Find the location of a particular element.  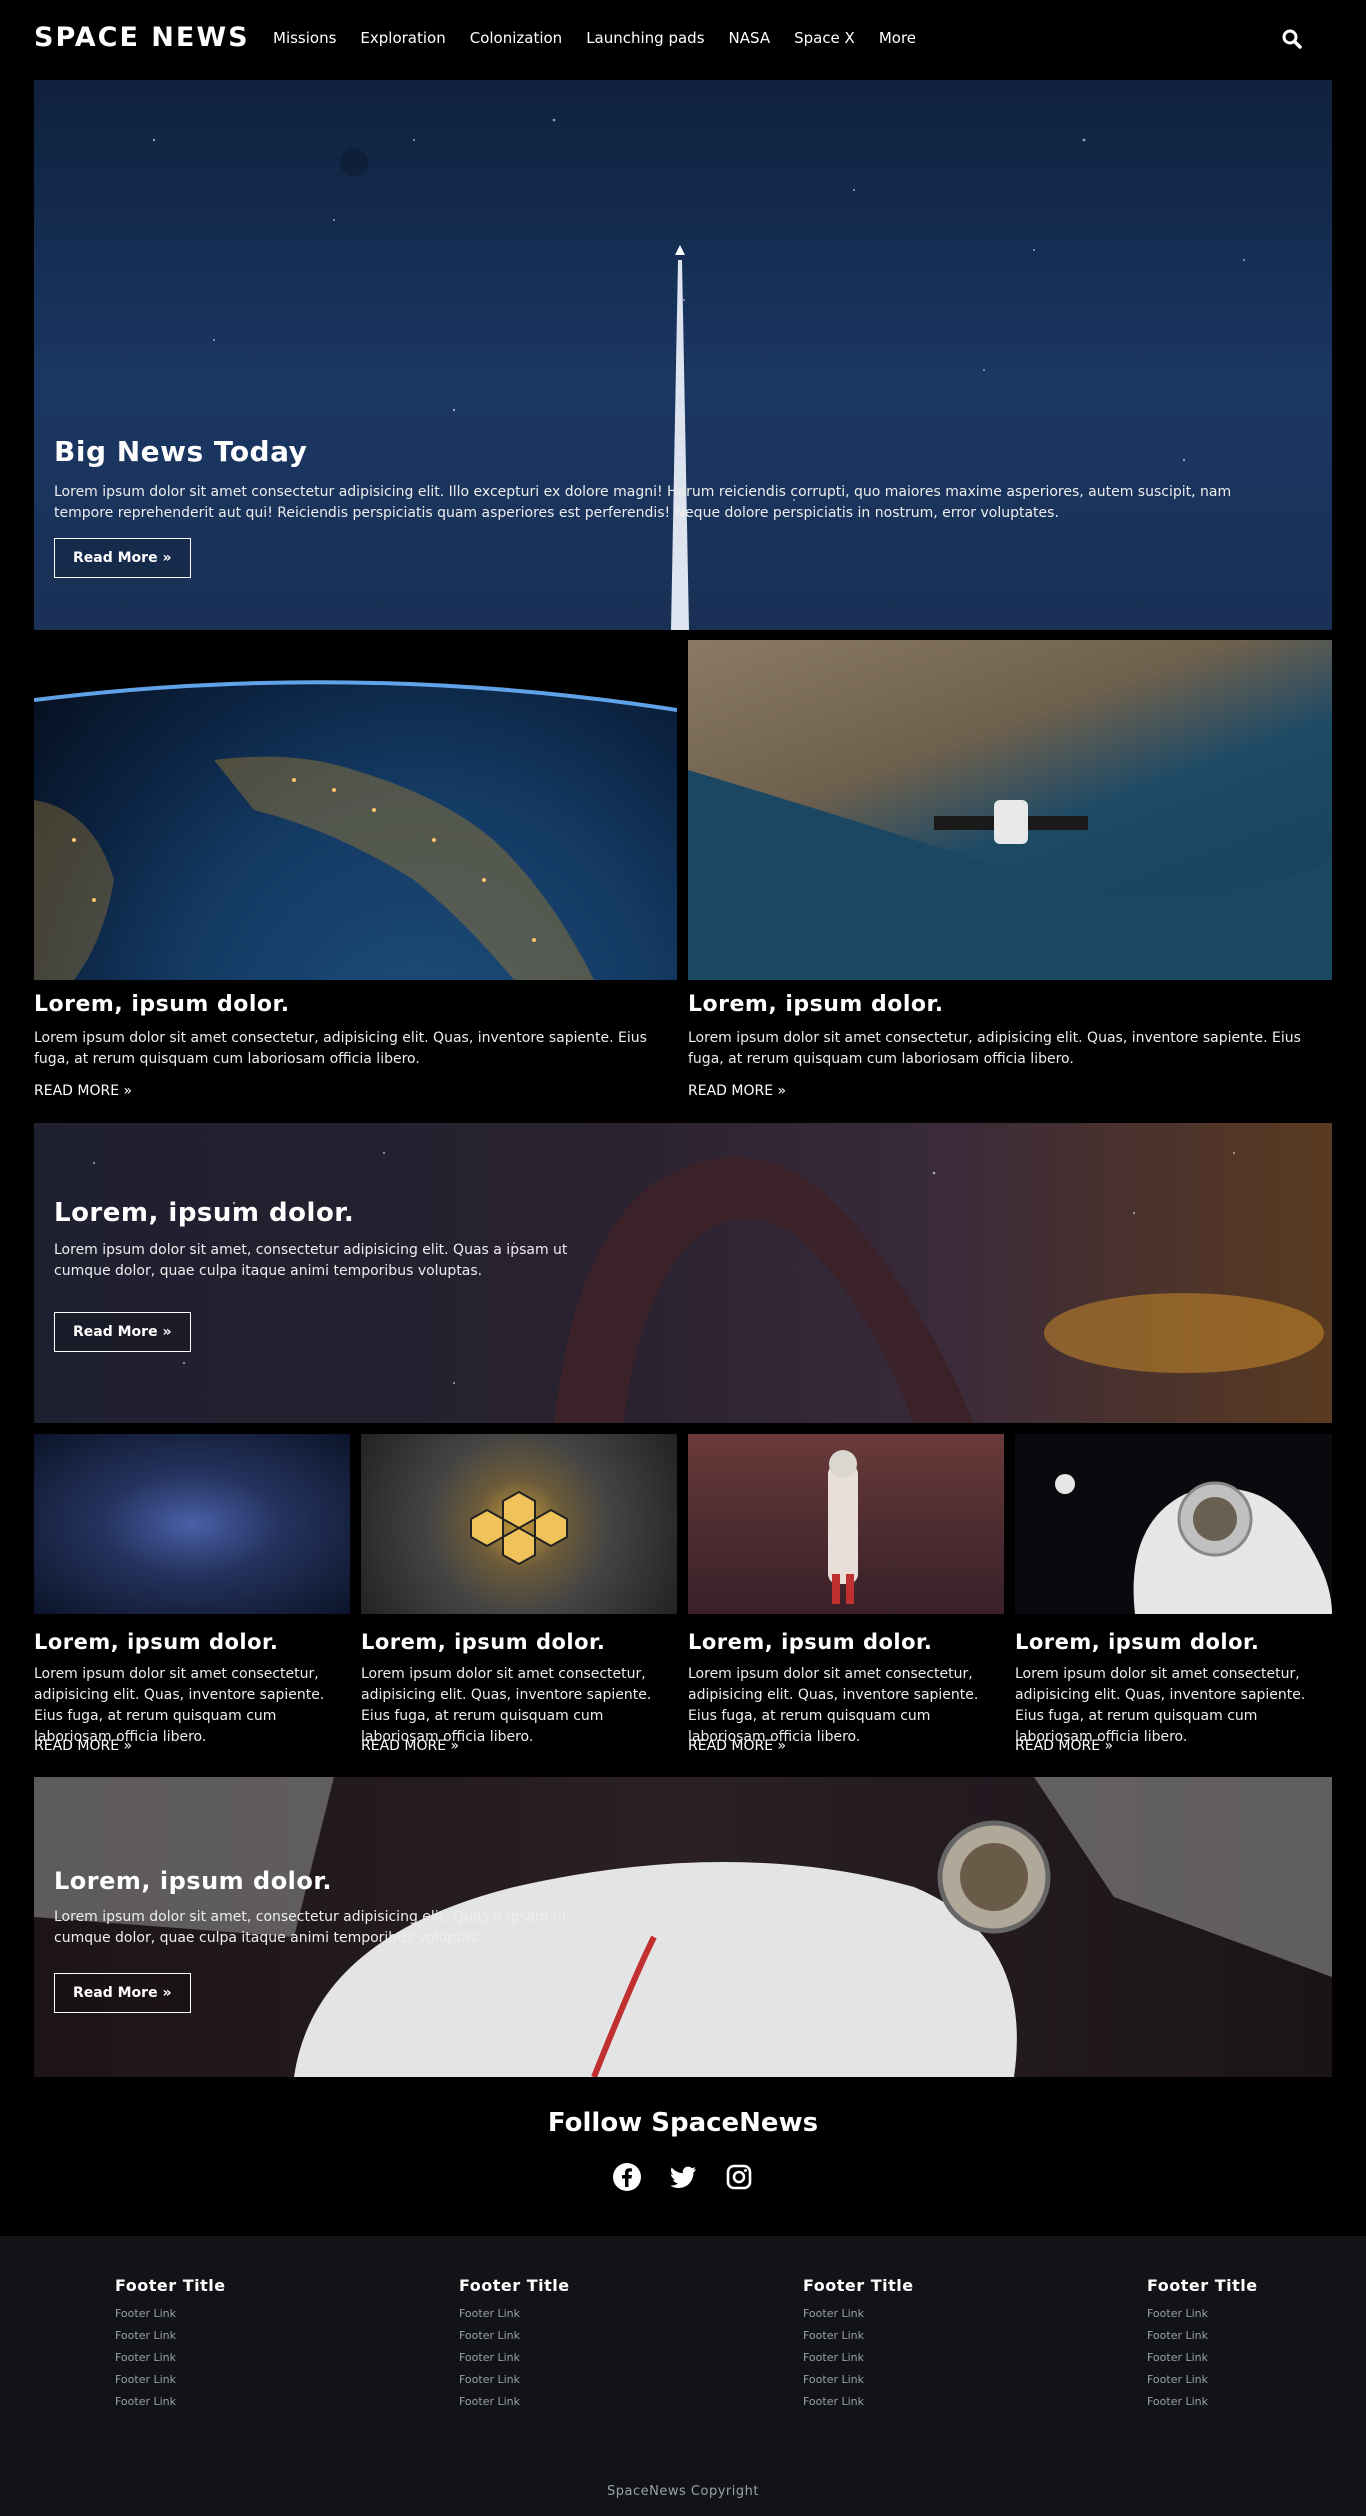

search-icon is located at coordinates (1292, 39).